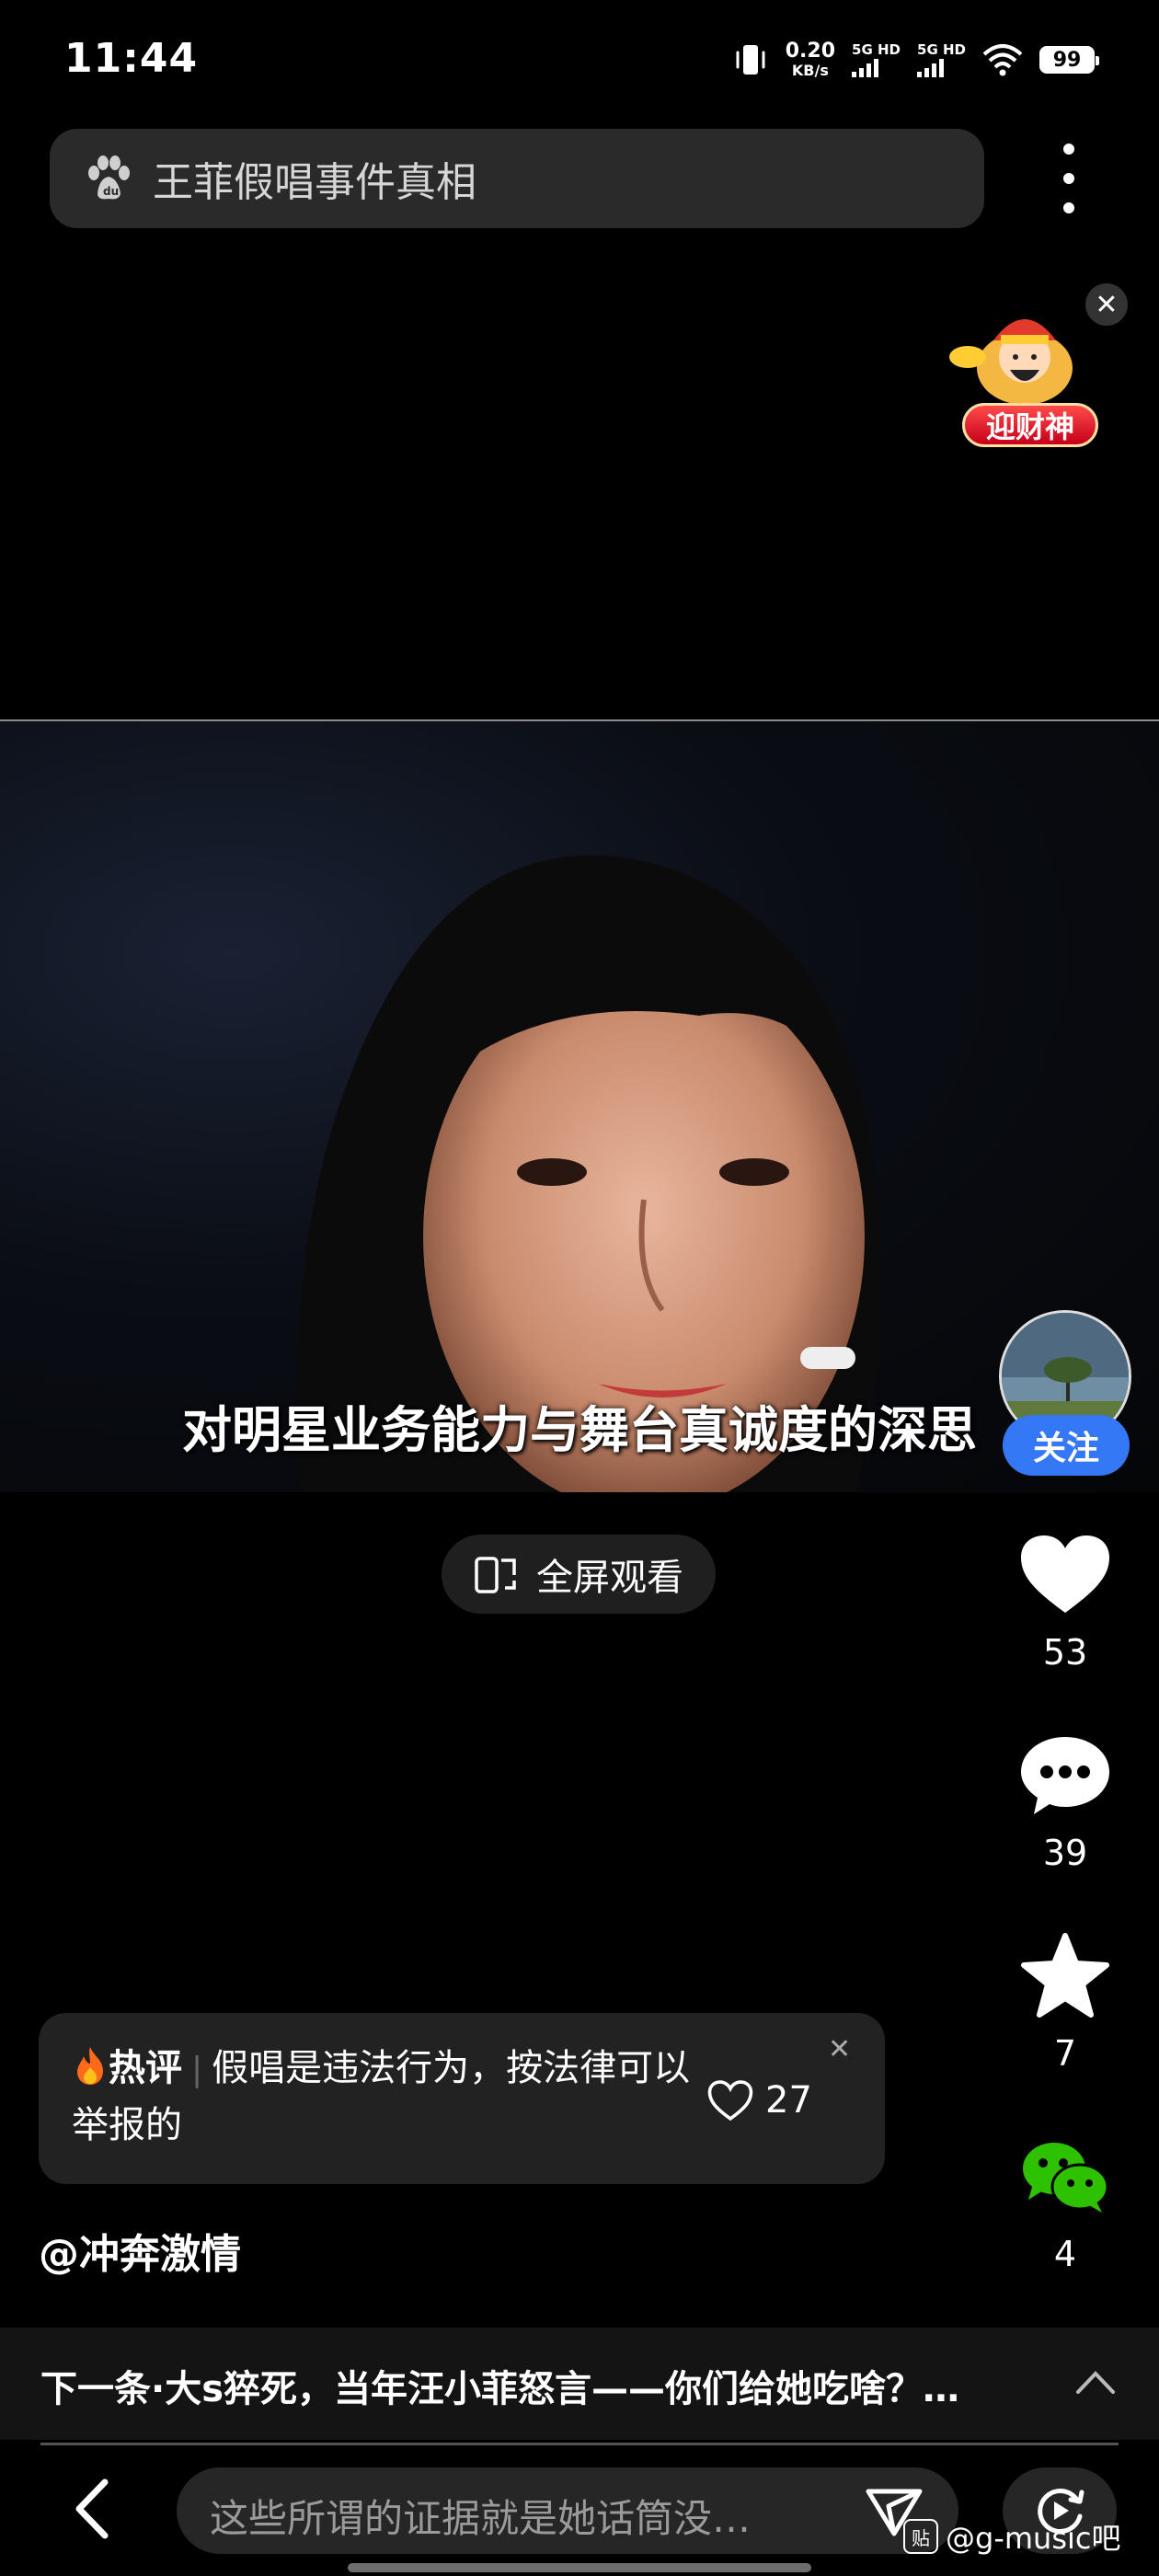 Image resolution: width=1159 pixels, height=2576 pixels. Describe the element at coordinates (839, 2049) in the screenshot. I see `hot-comment-close-icon: ✕` at that location.